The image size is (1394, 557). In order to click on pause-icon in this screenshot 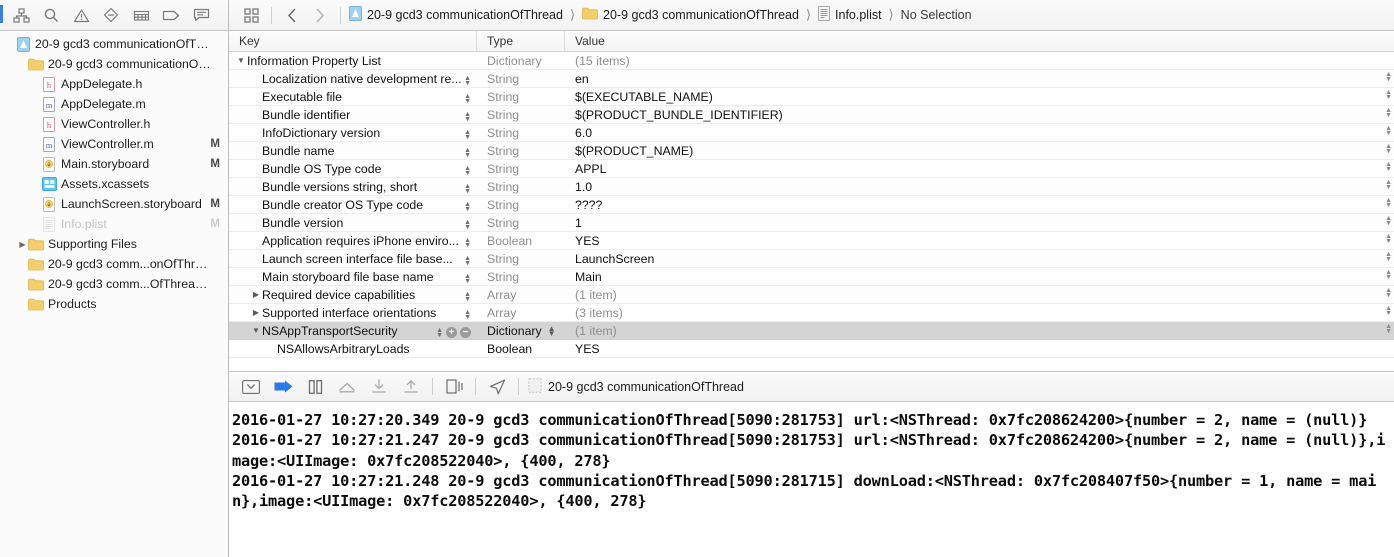, I will do `click(315, 387)`.